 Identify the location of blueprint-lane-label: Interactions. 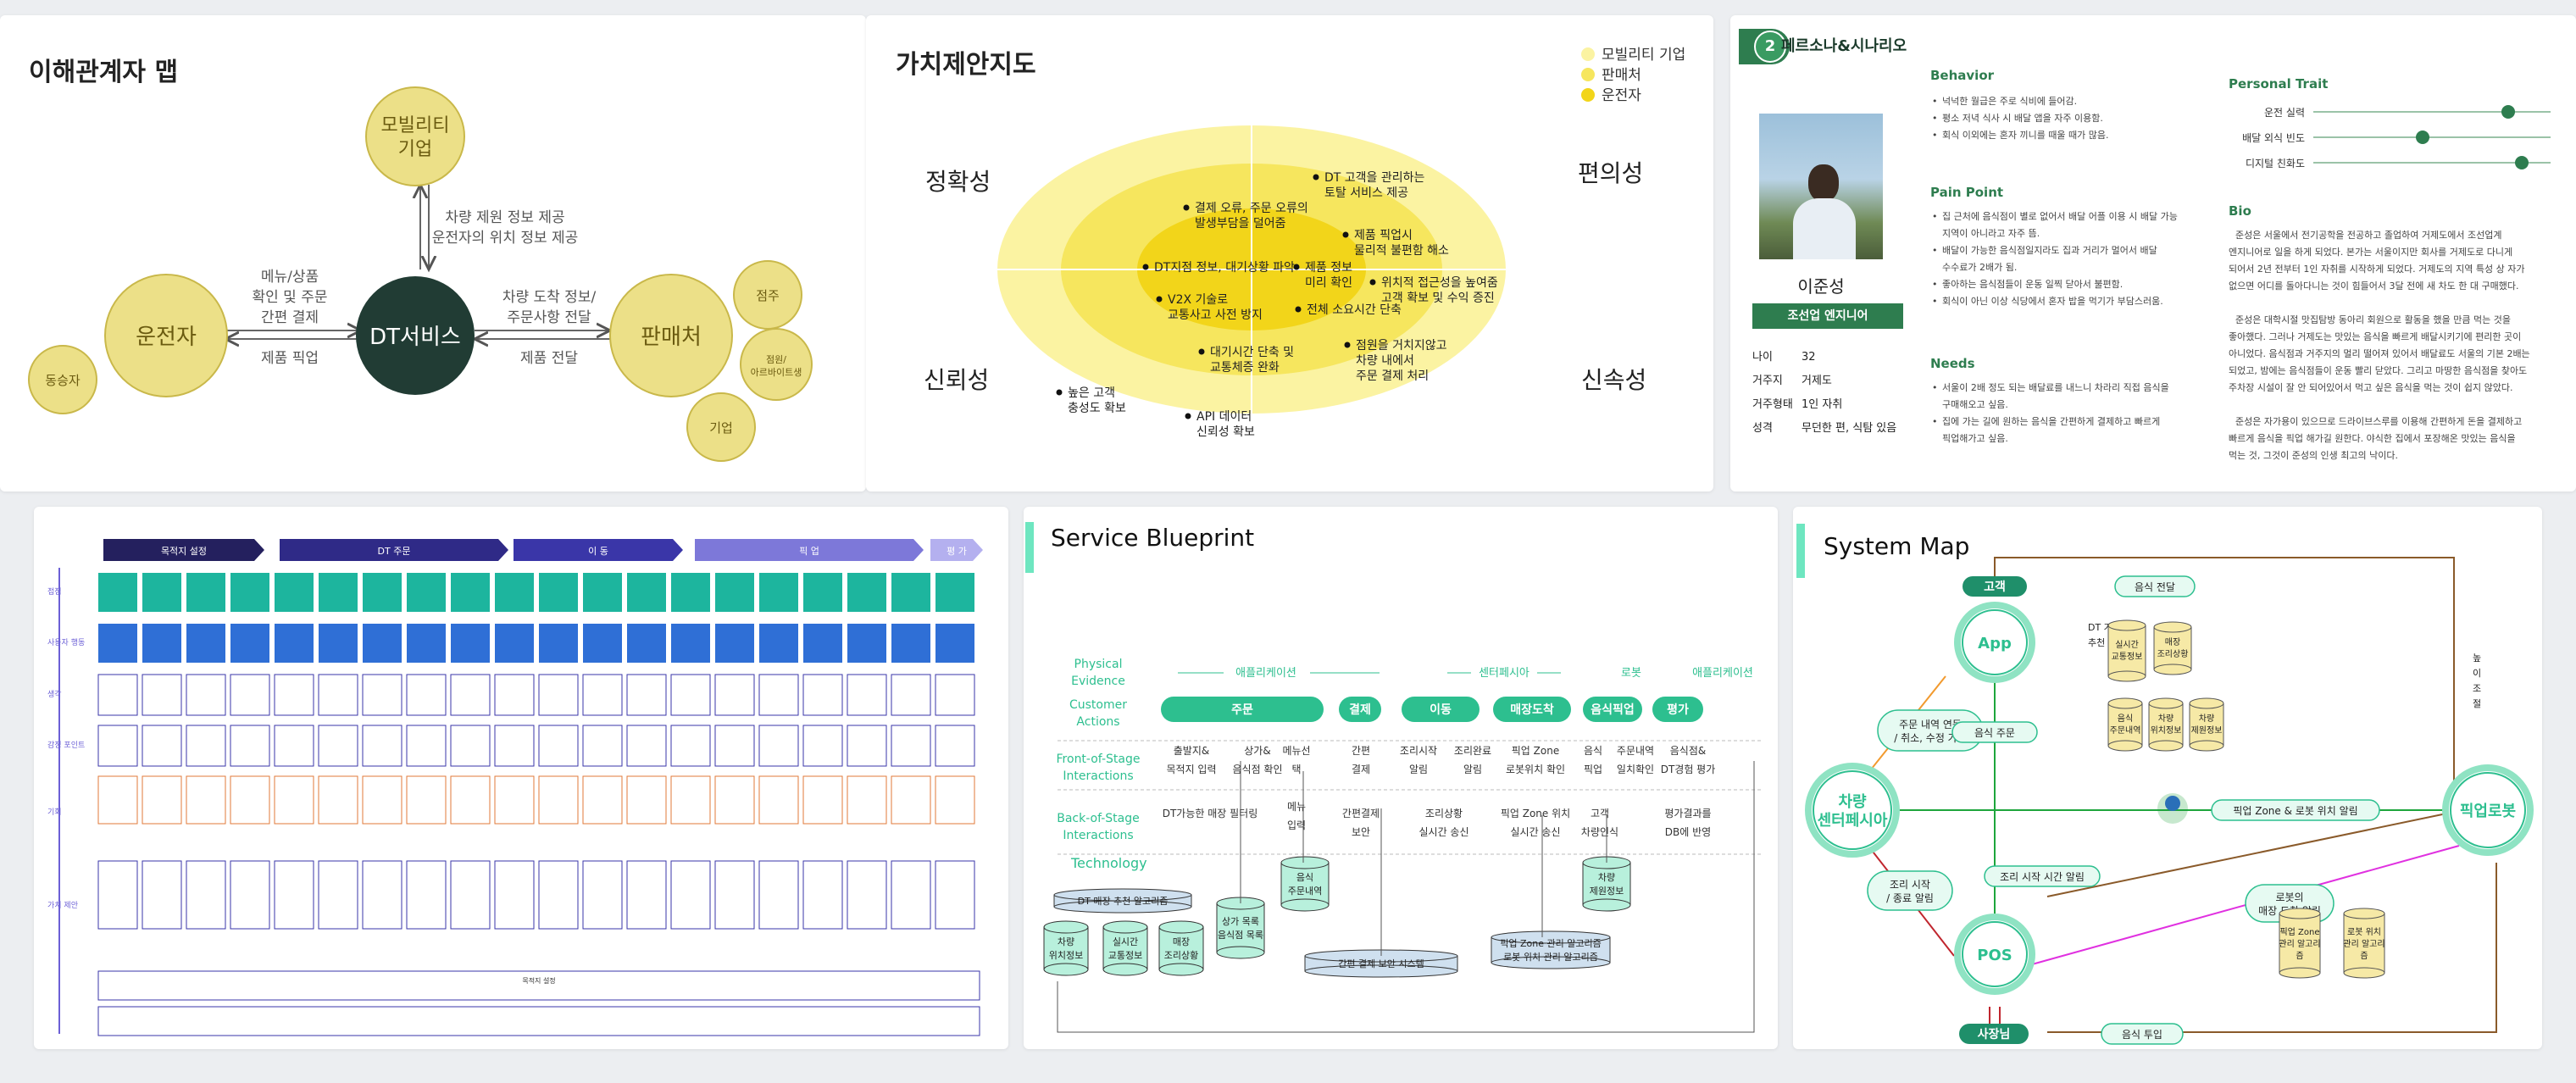
(1098, 776).